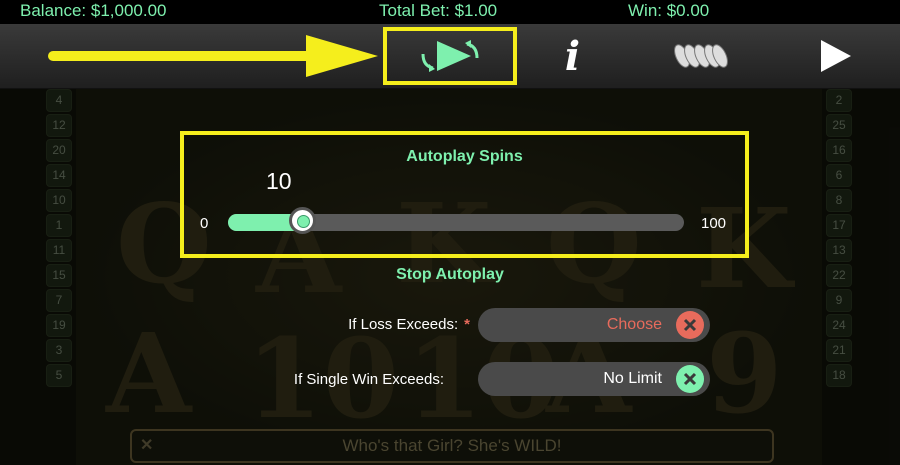  What do you see at coordinates (669, 10) in the screenshot?
I see `win-display: Win: $0.00` at bounding box center [669, 10].